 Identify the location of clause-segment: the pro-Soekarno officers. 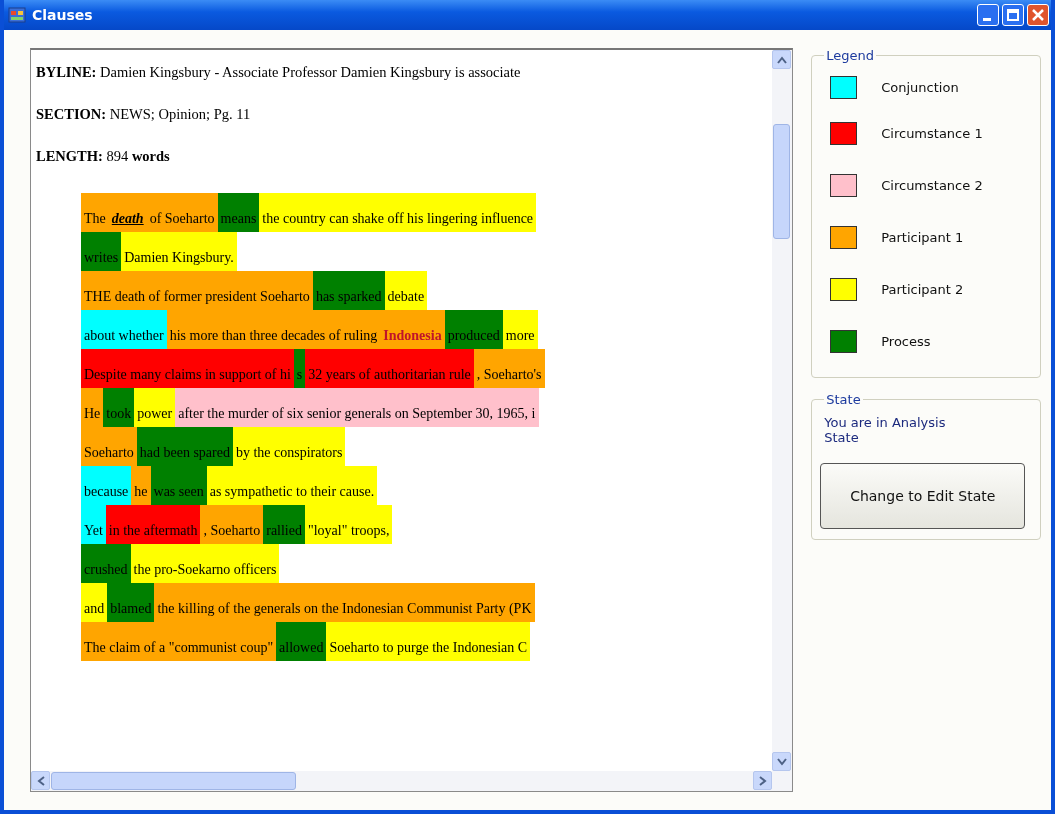
(205, 563).